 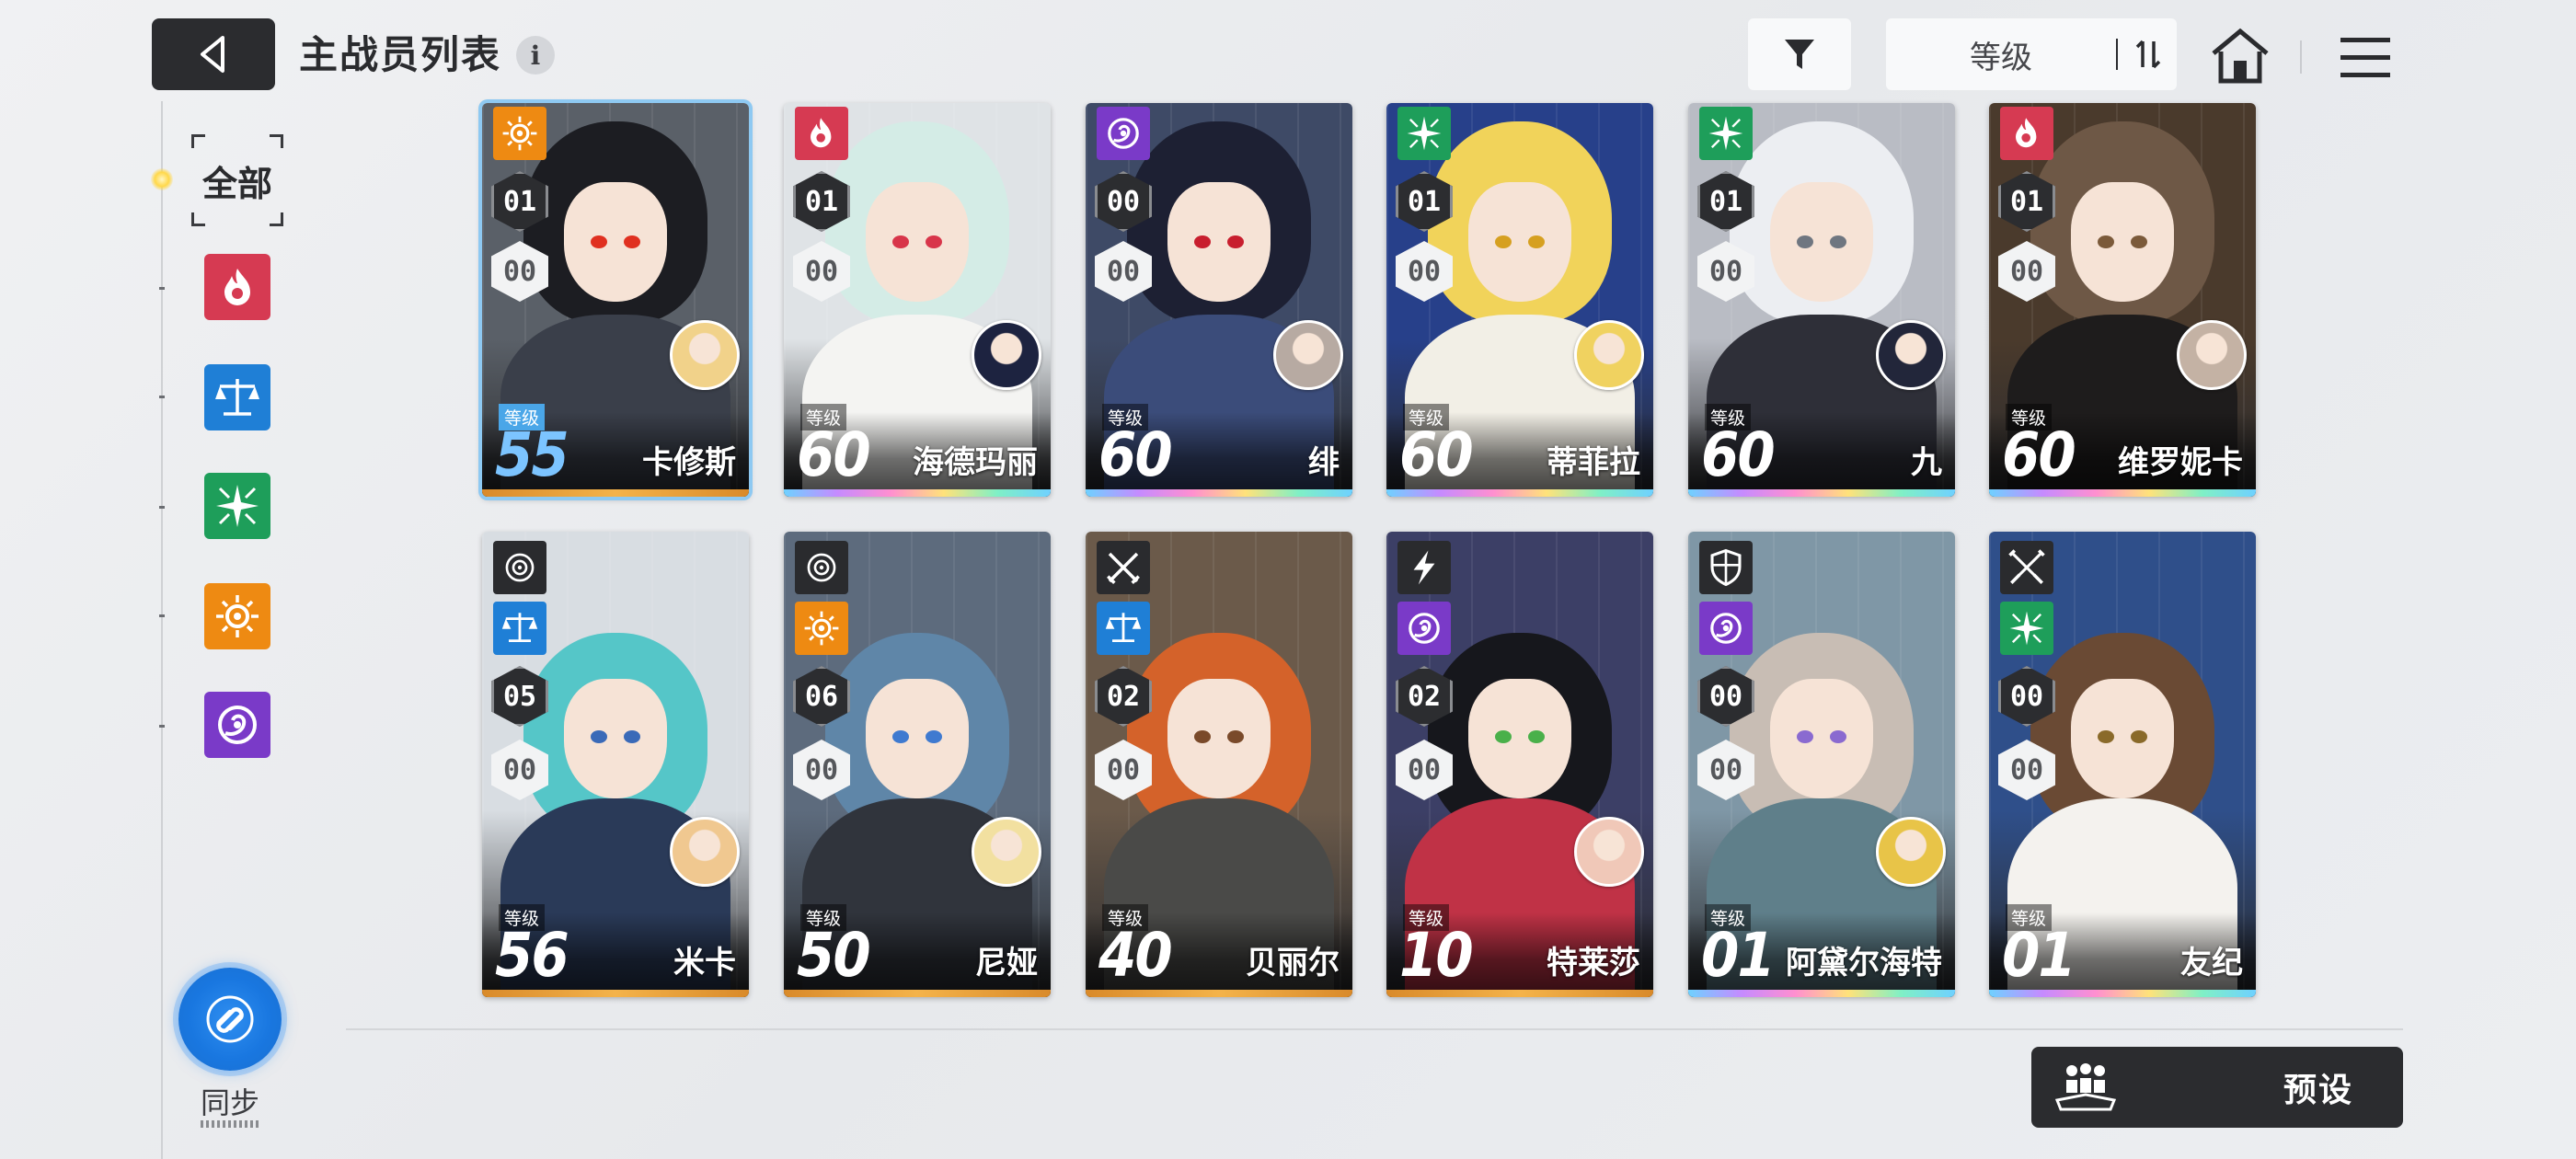 I want to click on filter-button, so click(x=1799, y=54).